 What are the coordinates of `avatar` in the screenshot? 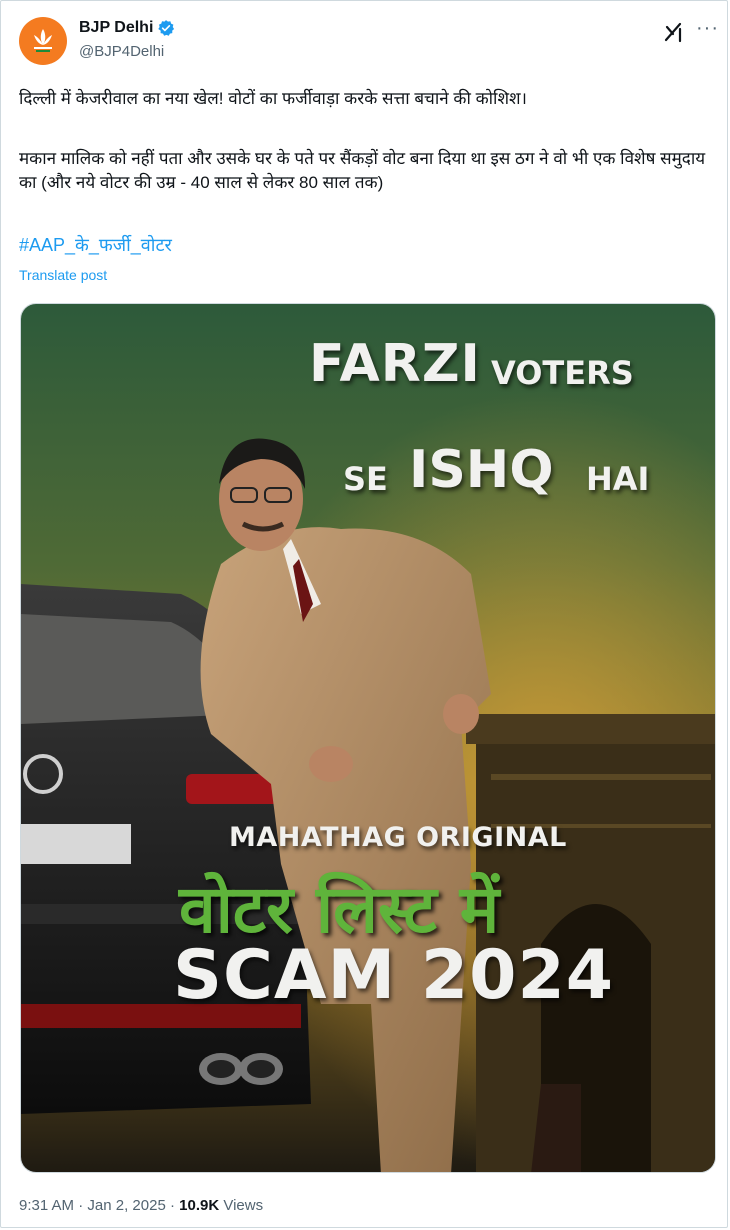 It's located at (43, 41).